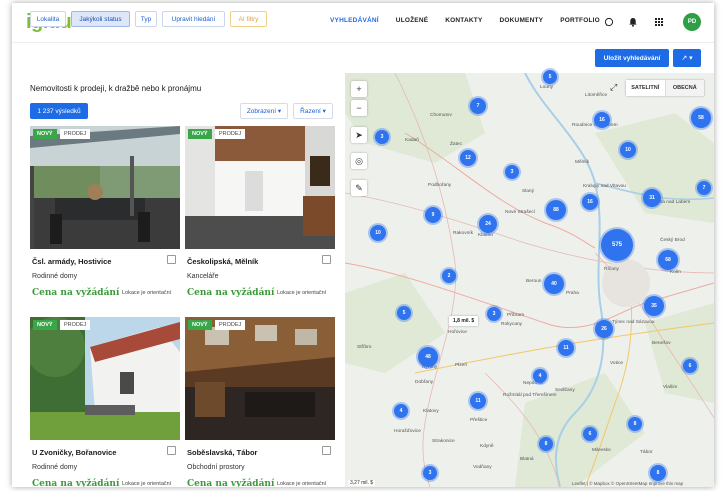 This screenshot has height=491, width=725. What do you see at coordinates (412, 20) in the screenshot?
I see `nav-saved: ULOŽENÉ` at bounding box center [412, 20].